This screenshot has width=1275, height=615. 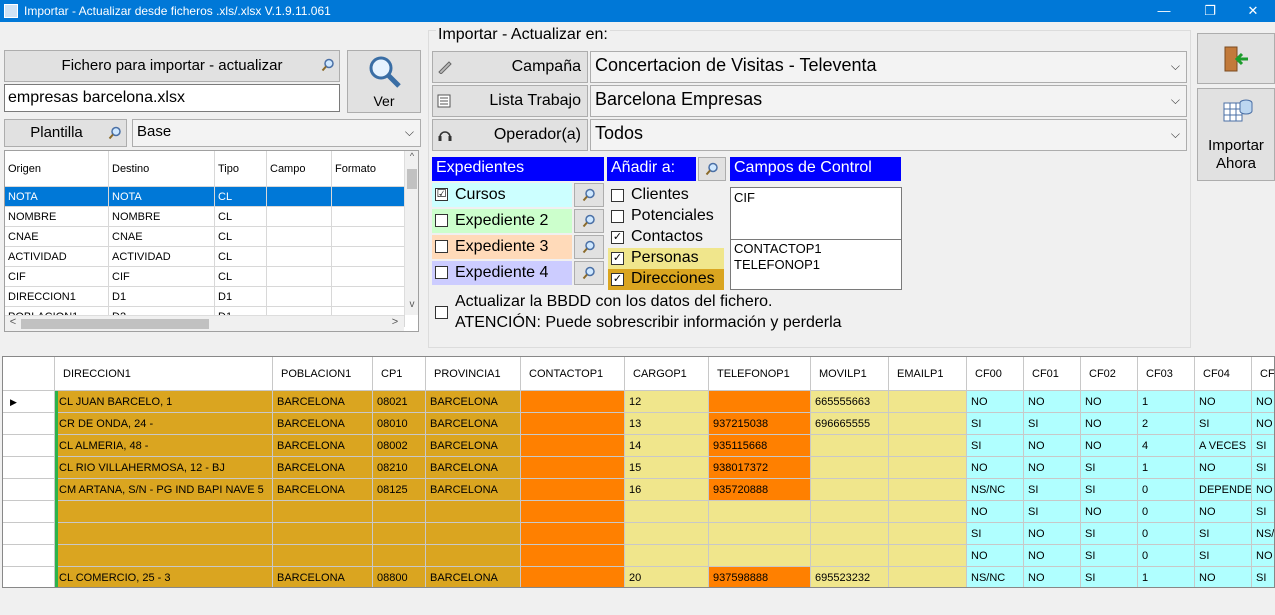 I want to click on mapping-cell-origen: CIF, so click(x=57, y=277).